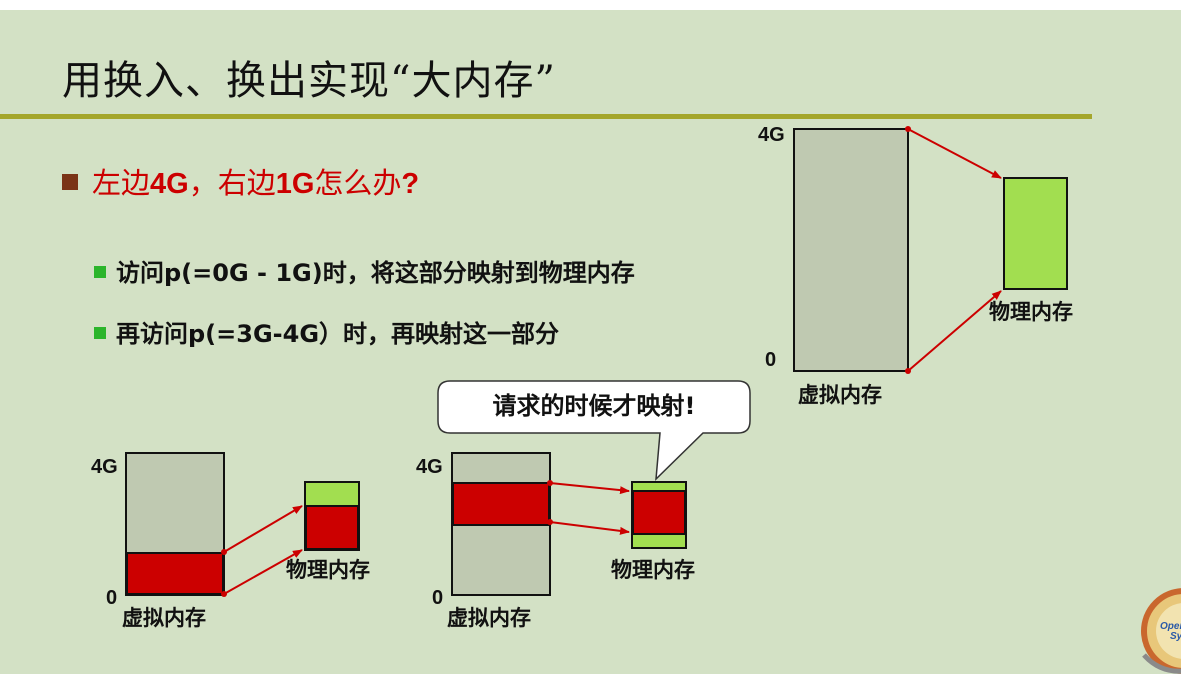 The width and height of the screenshot is (1181, 674). What do you see at coordinates (489, 618) in the screenshot?
I see `figure-2-virtual-label: 虚拟内存` at bounding box center [489, 618].